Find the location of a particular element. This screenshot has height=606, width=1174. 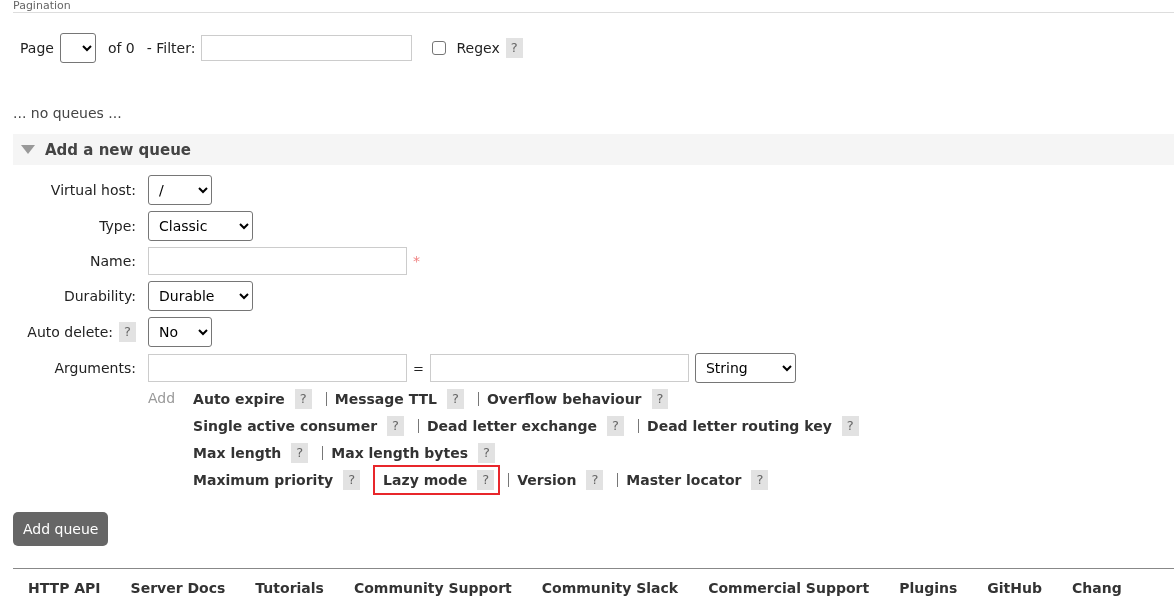

page-dropdown is located at coordinates (77, 48).